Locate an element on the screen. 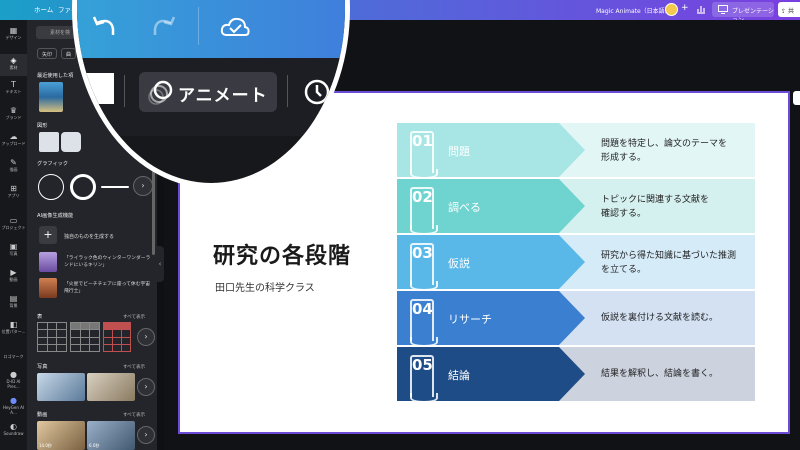  rail-label: テキスト is located at coordinates (13, 91).